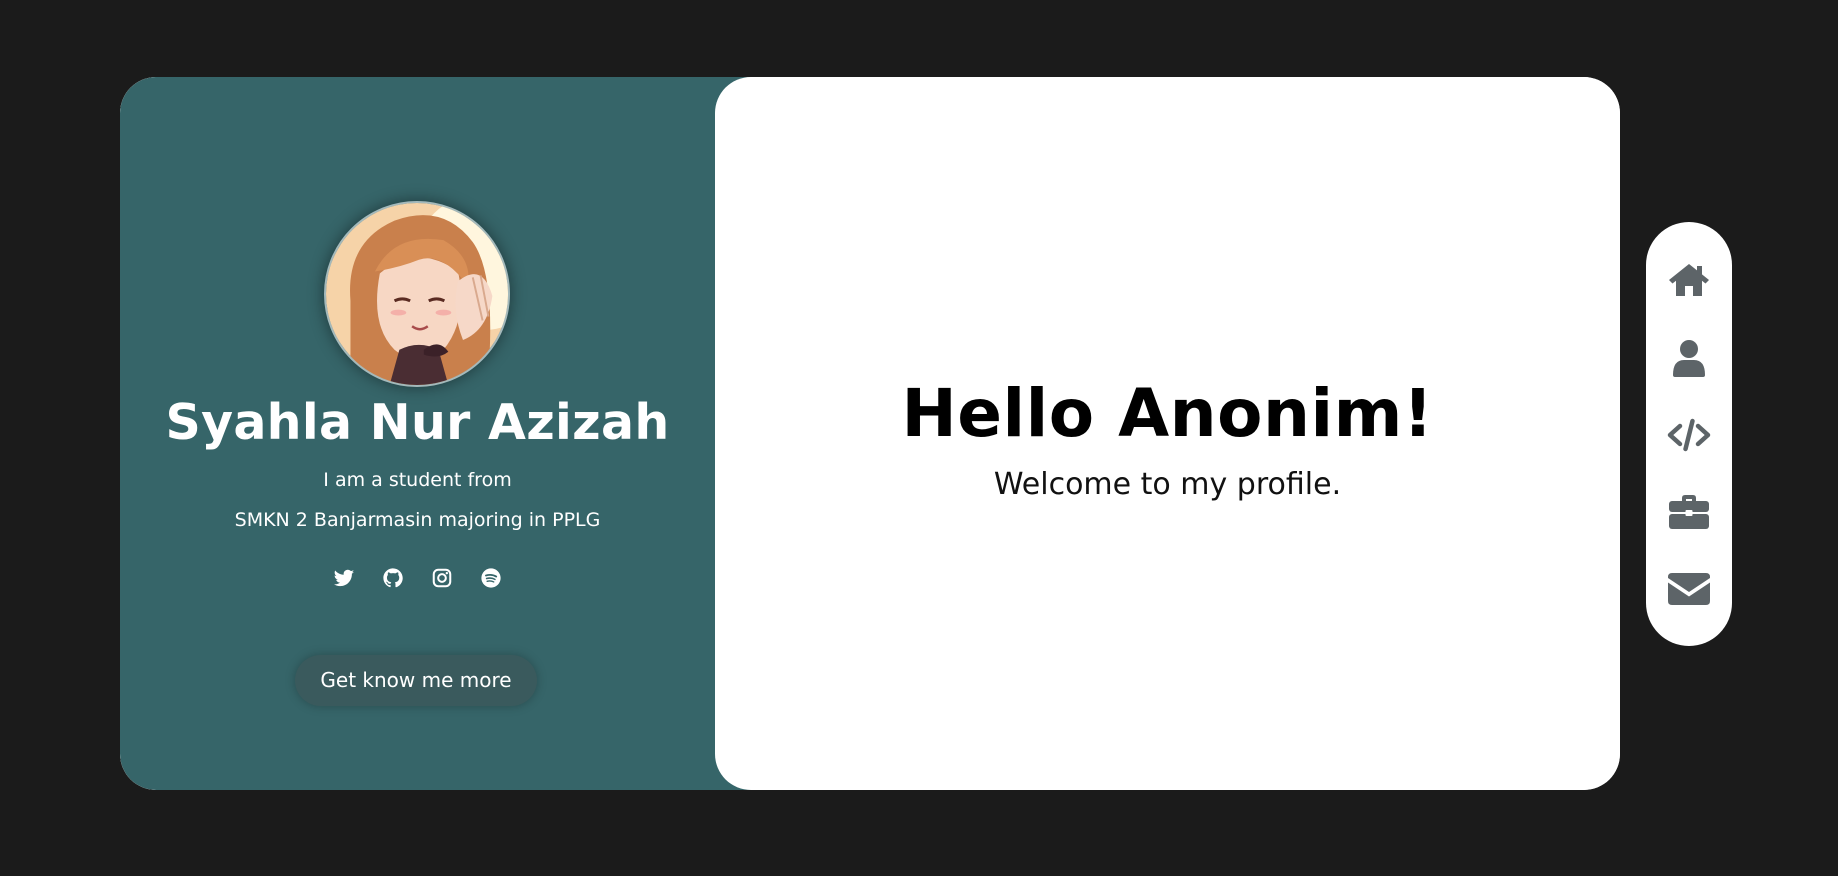  What do you see at coordinates (417, 520) in the screenshot?
I see `bio-line: SMKN 2 Banjarmasin majoring in PPLG` at bounding box center [417, 520].